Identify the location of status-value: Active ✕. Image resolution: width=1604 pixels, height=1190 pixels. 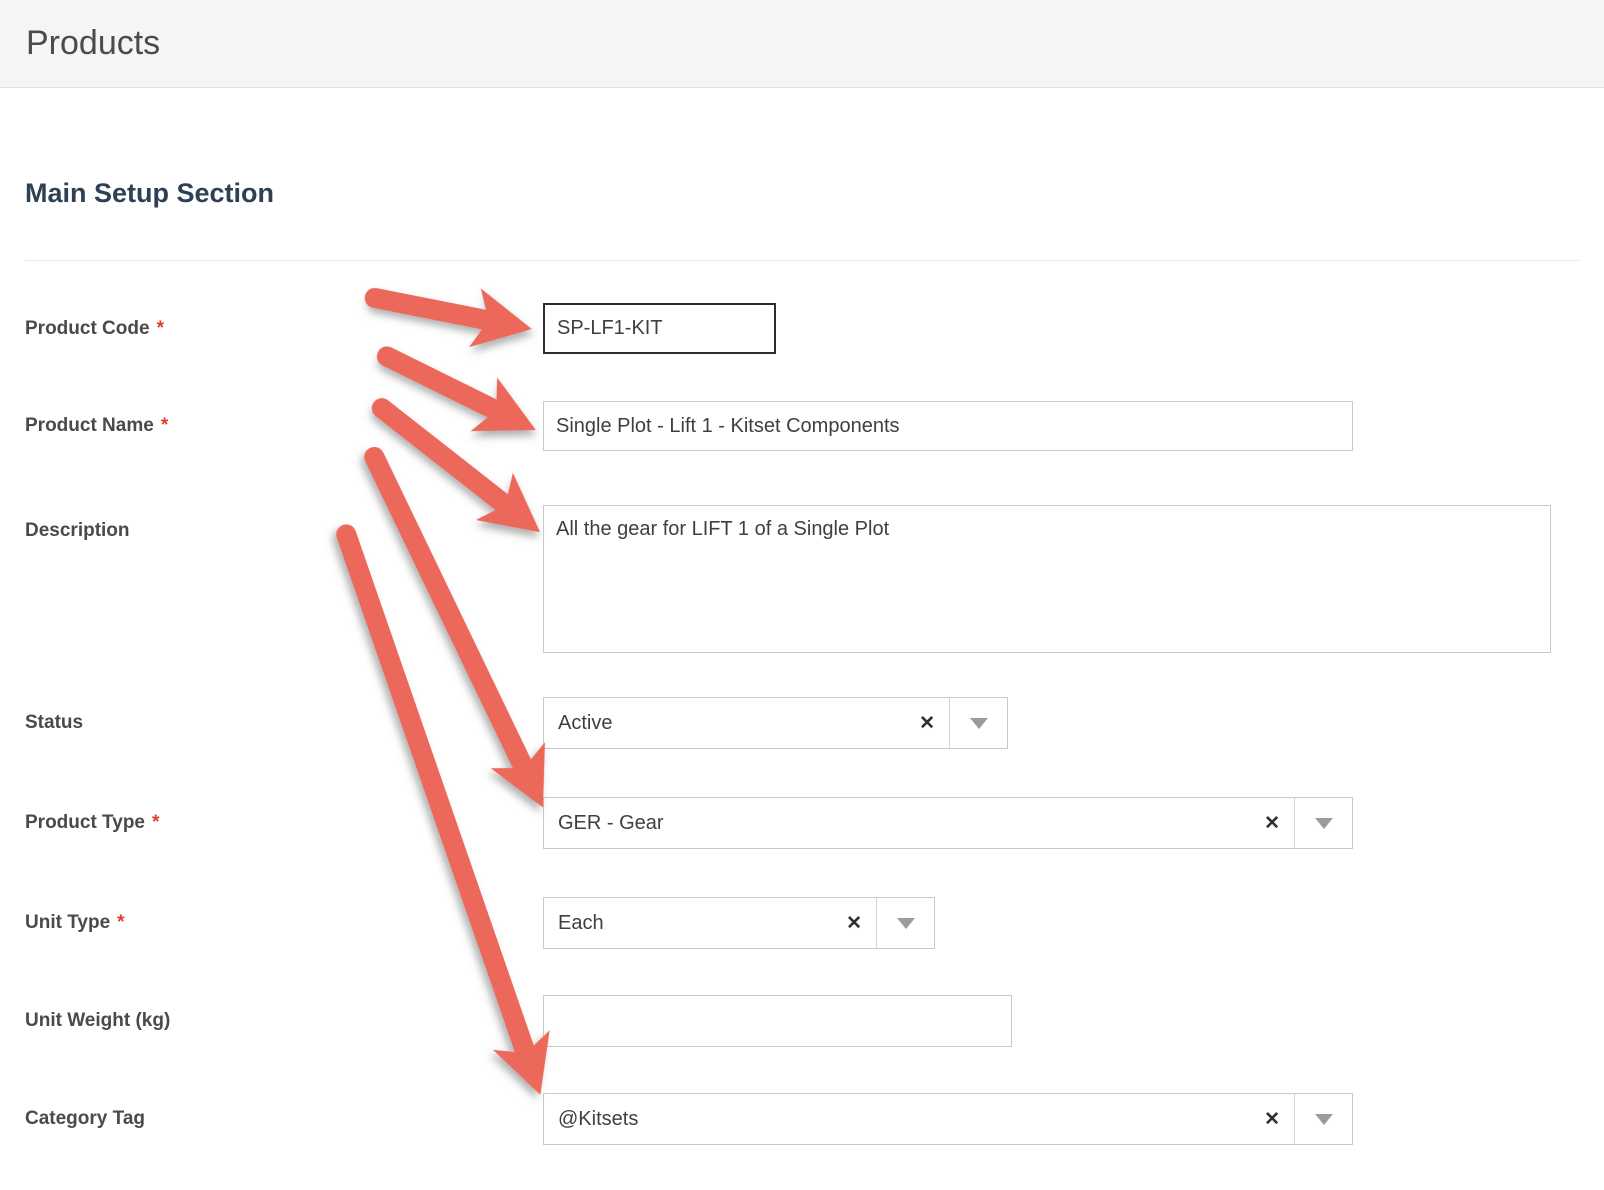
(746, 723).